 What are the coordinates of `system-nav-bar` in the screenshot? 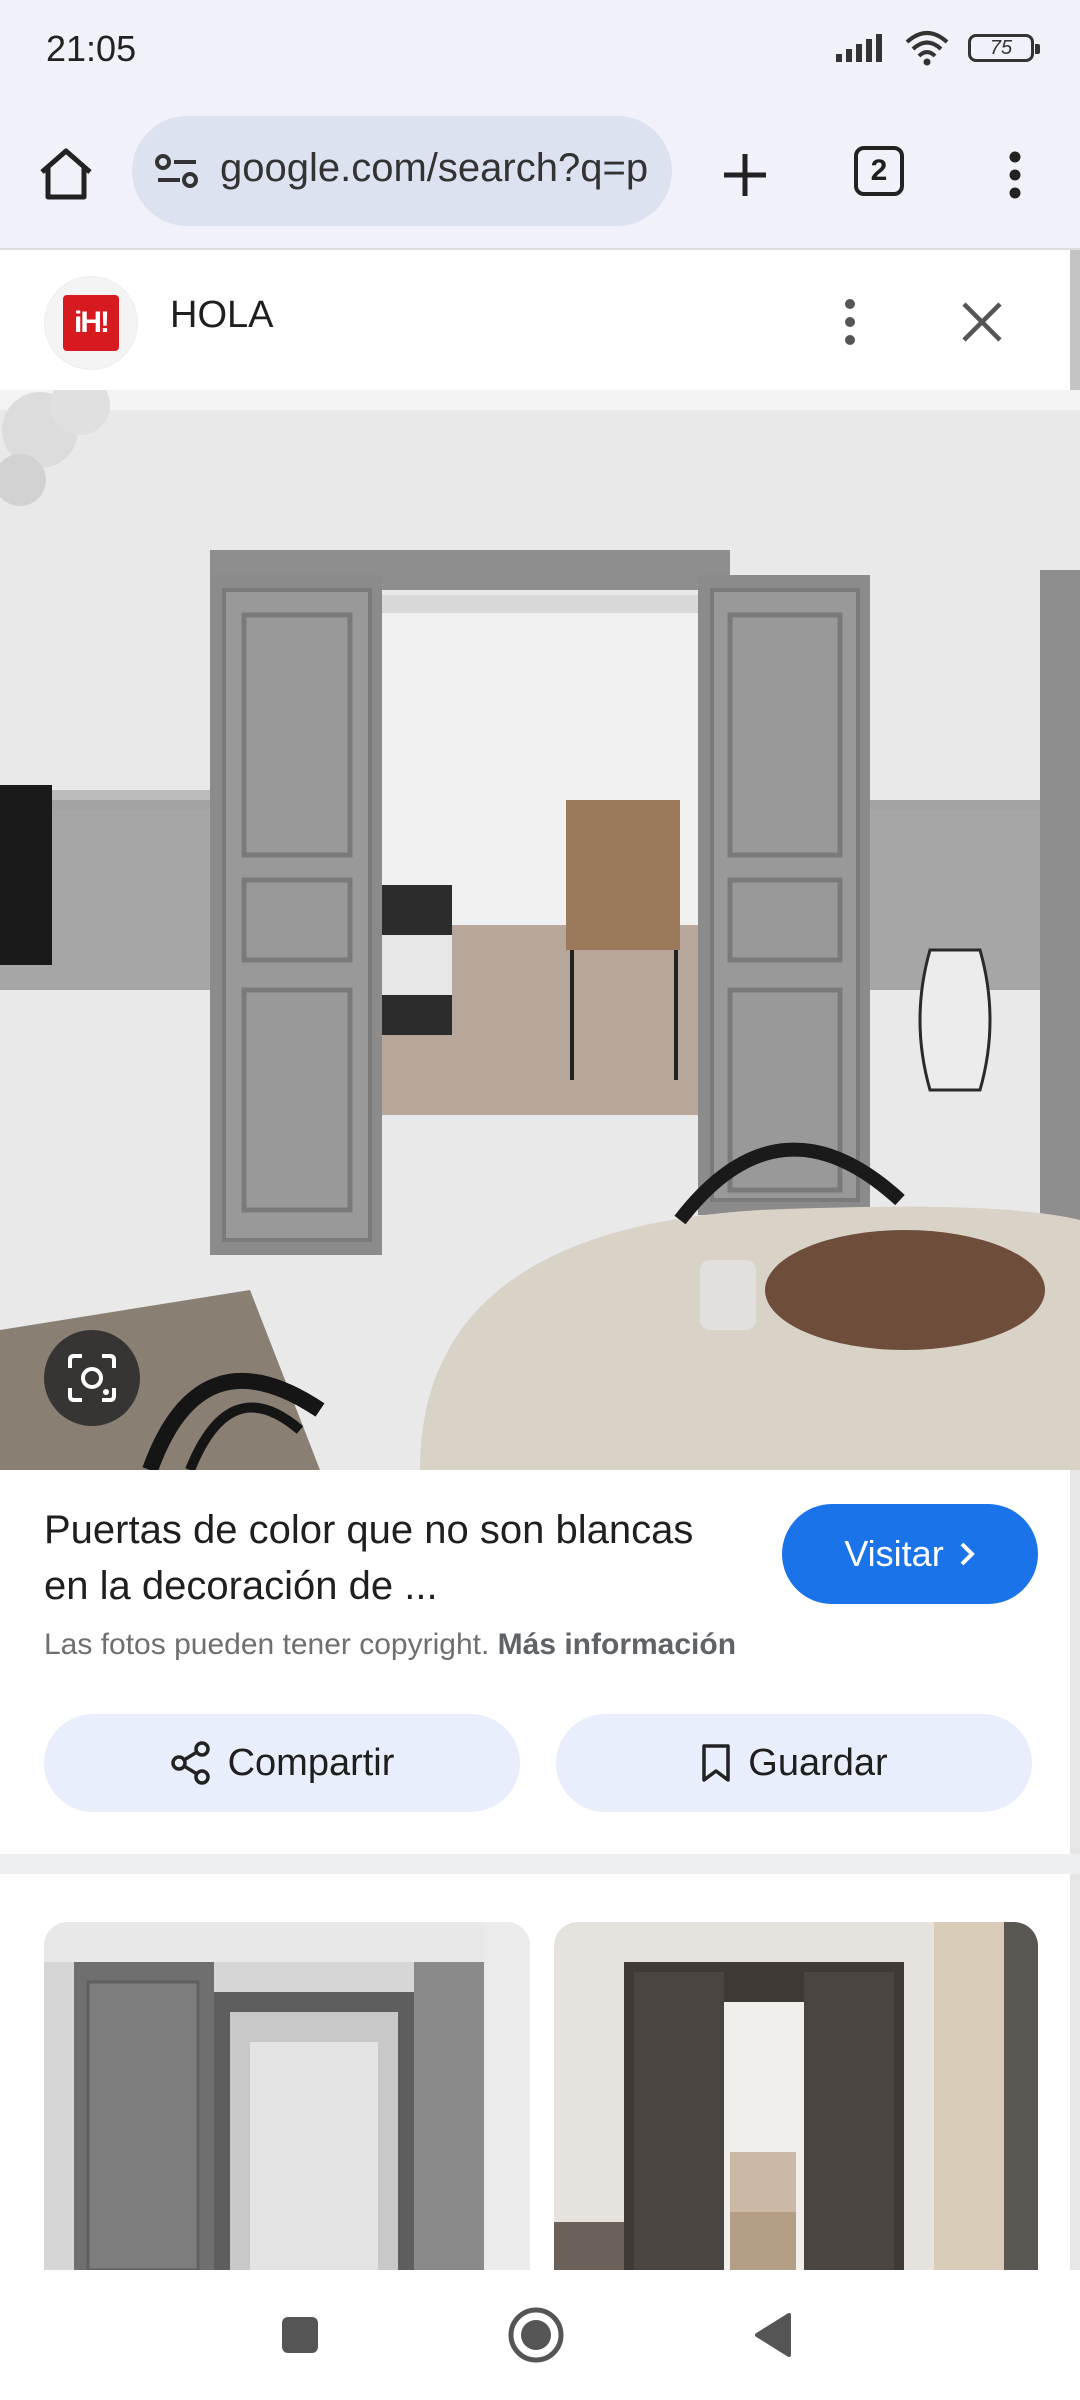 It's located at (540, 2335).